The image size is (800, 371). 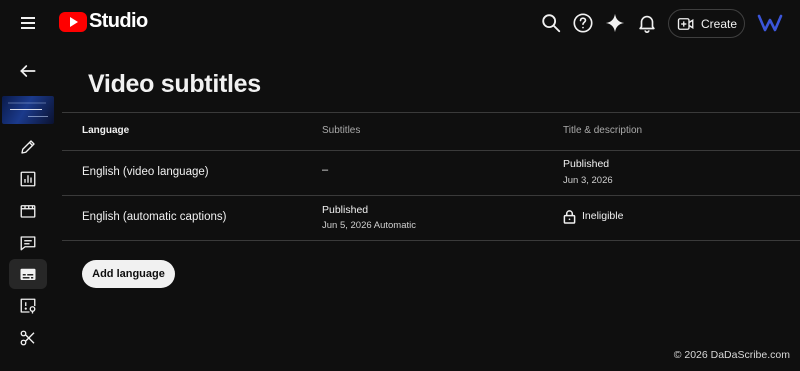 I want to click on sidebar-item-analytics, so click(x=28, y=179).